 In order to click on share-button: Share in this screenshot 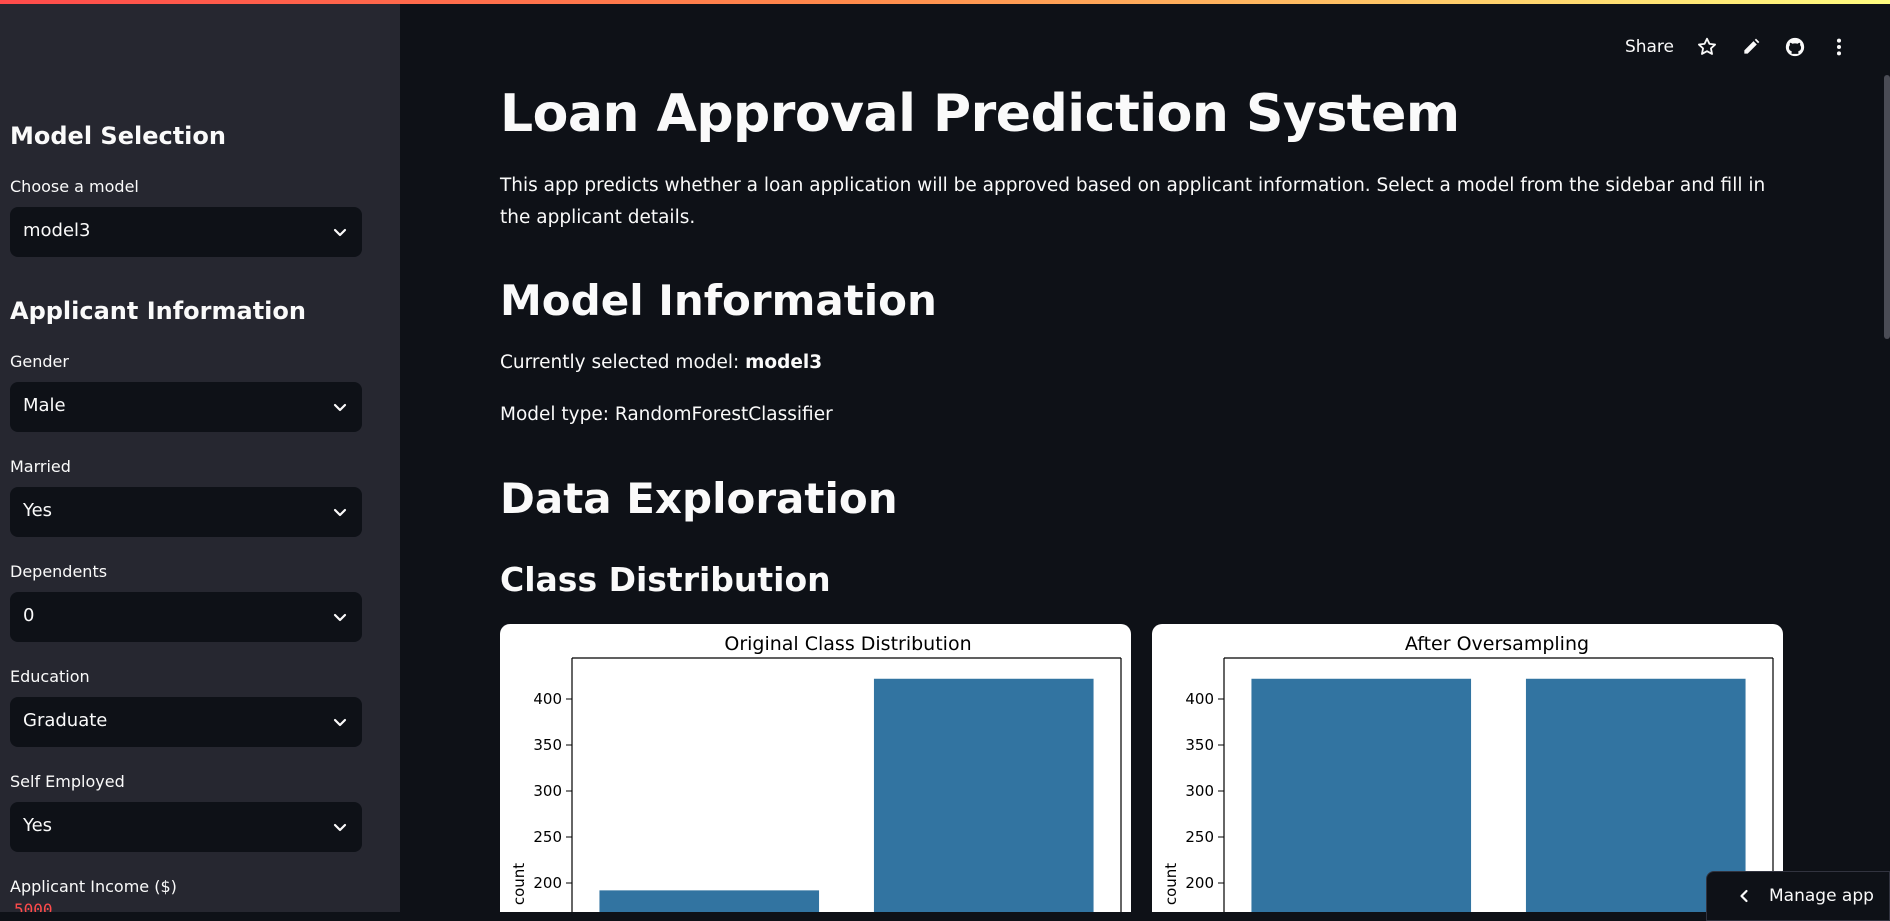, I will do `click(1649, 47)`.